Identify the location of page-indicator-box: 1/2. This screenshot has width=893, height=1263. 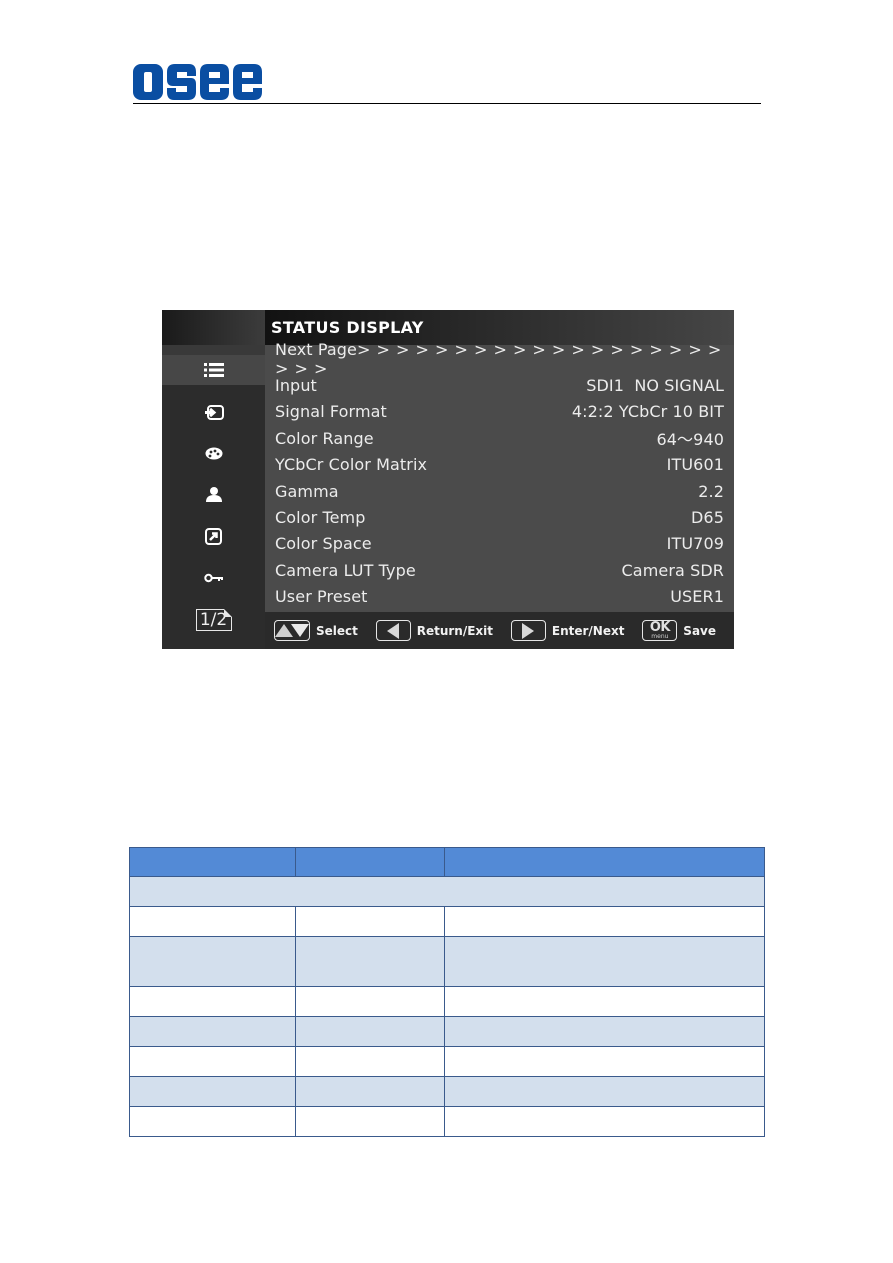
(213, 620).